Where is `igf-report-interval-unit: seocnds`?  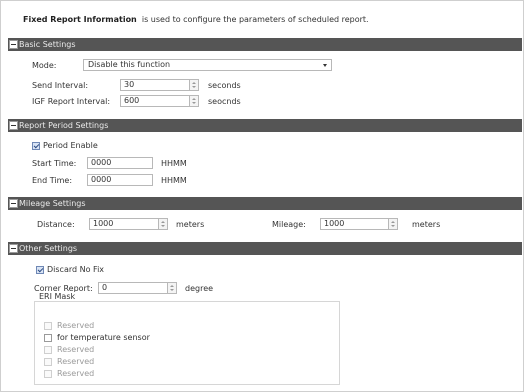 igf-report-interval-unit: seocnds is located at coordinates (224, 101).